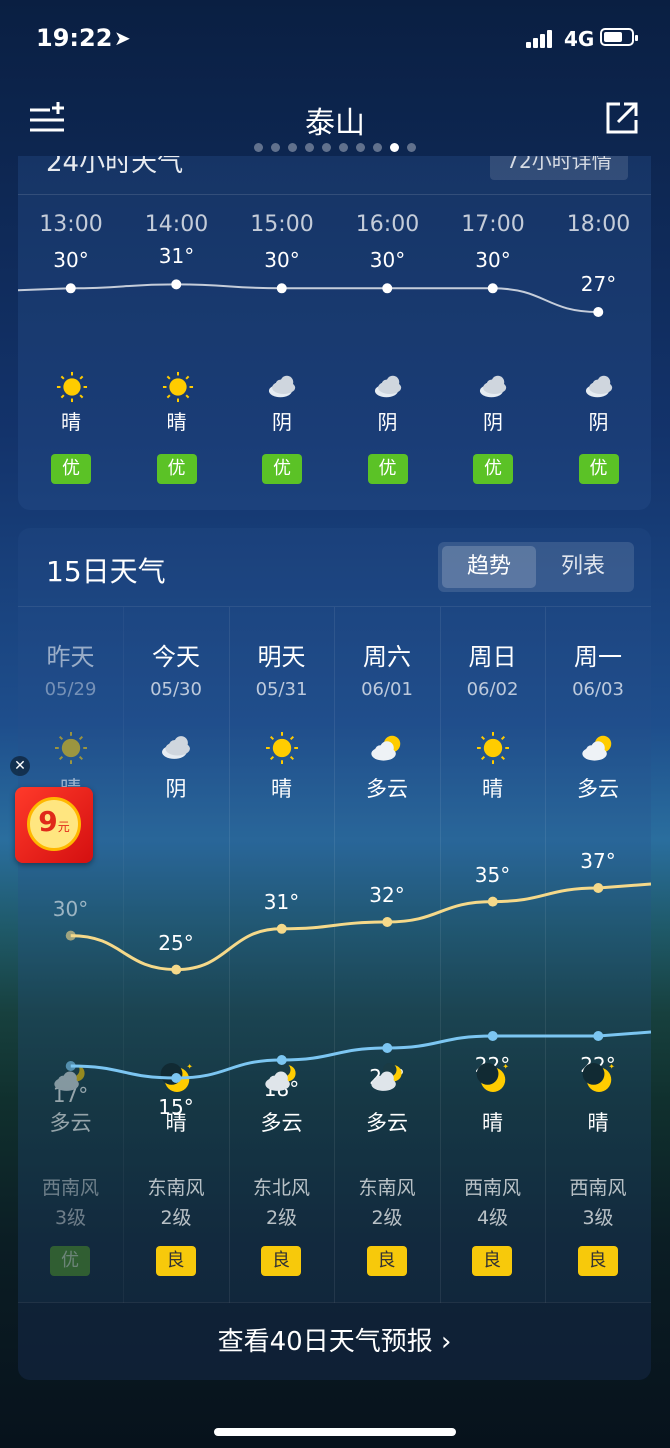  Describe the element at coordinates (541, 38) in the screenshot. I see `cellular-signal-icon` at that location.